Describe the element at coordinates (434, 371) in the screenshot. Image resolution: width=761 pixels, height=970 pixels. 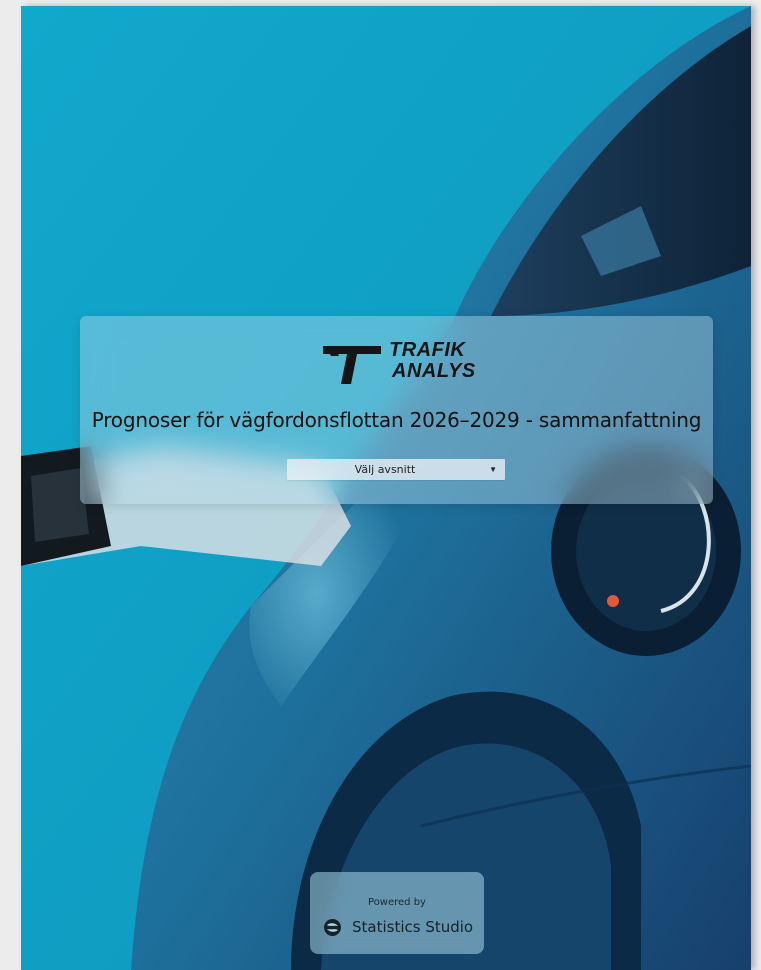
I see `logo-line-2: ANALYS` at that location.